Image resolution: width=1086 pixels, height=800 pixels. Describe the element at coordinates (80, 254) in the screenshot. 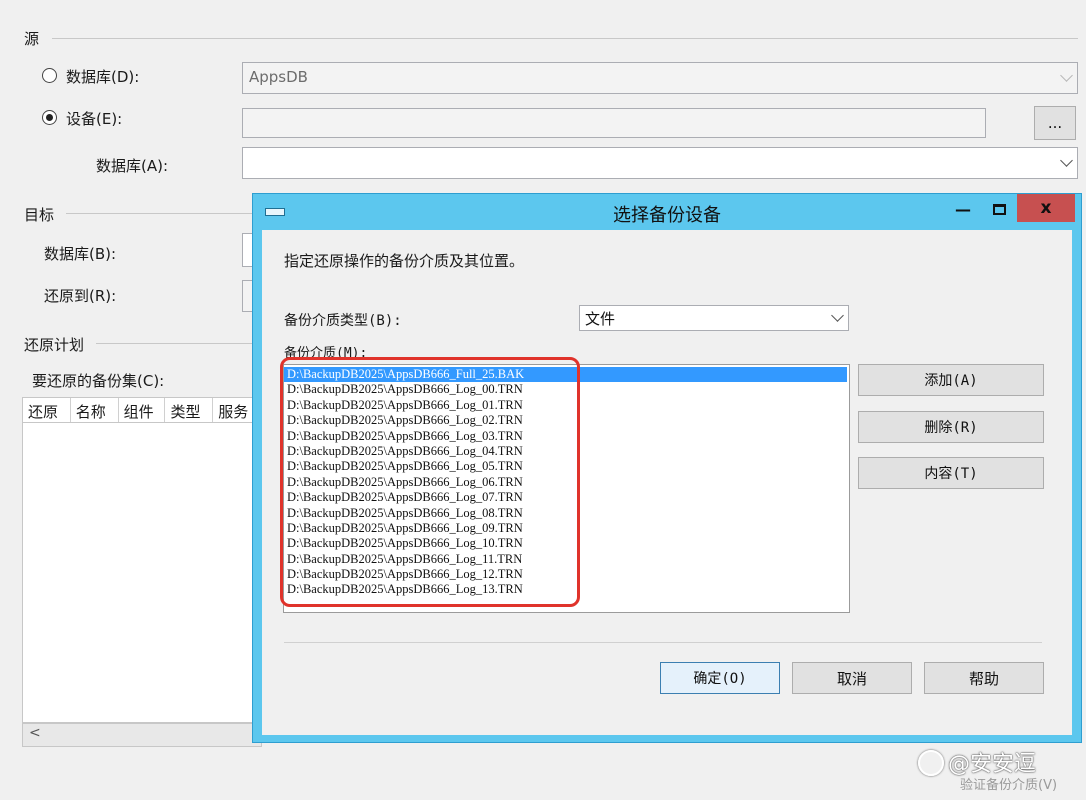

I see `target-database-label: 数据库(B):` at that location.